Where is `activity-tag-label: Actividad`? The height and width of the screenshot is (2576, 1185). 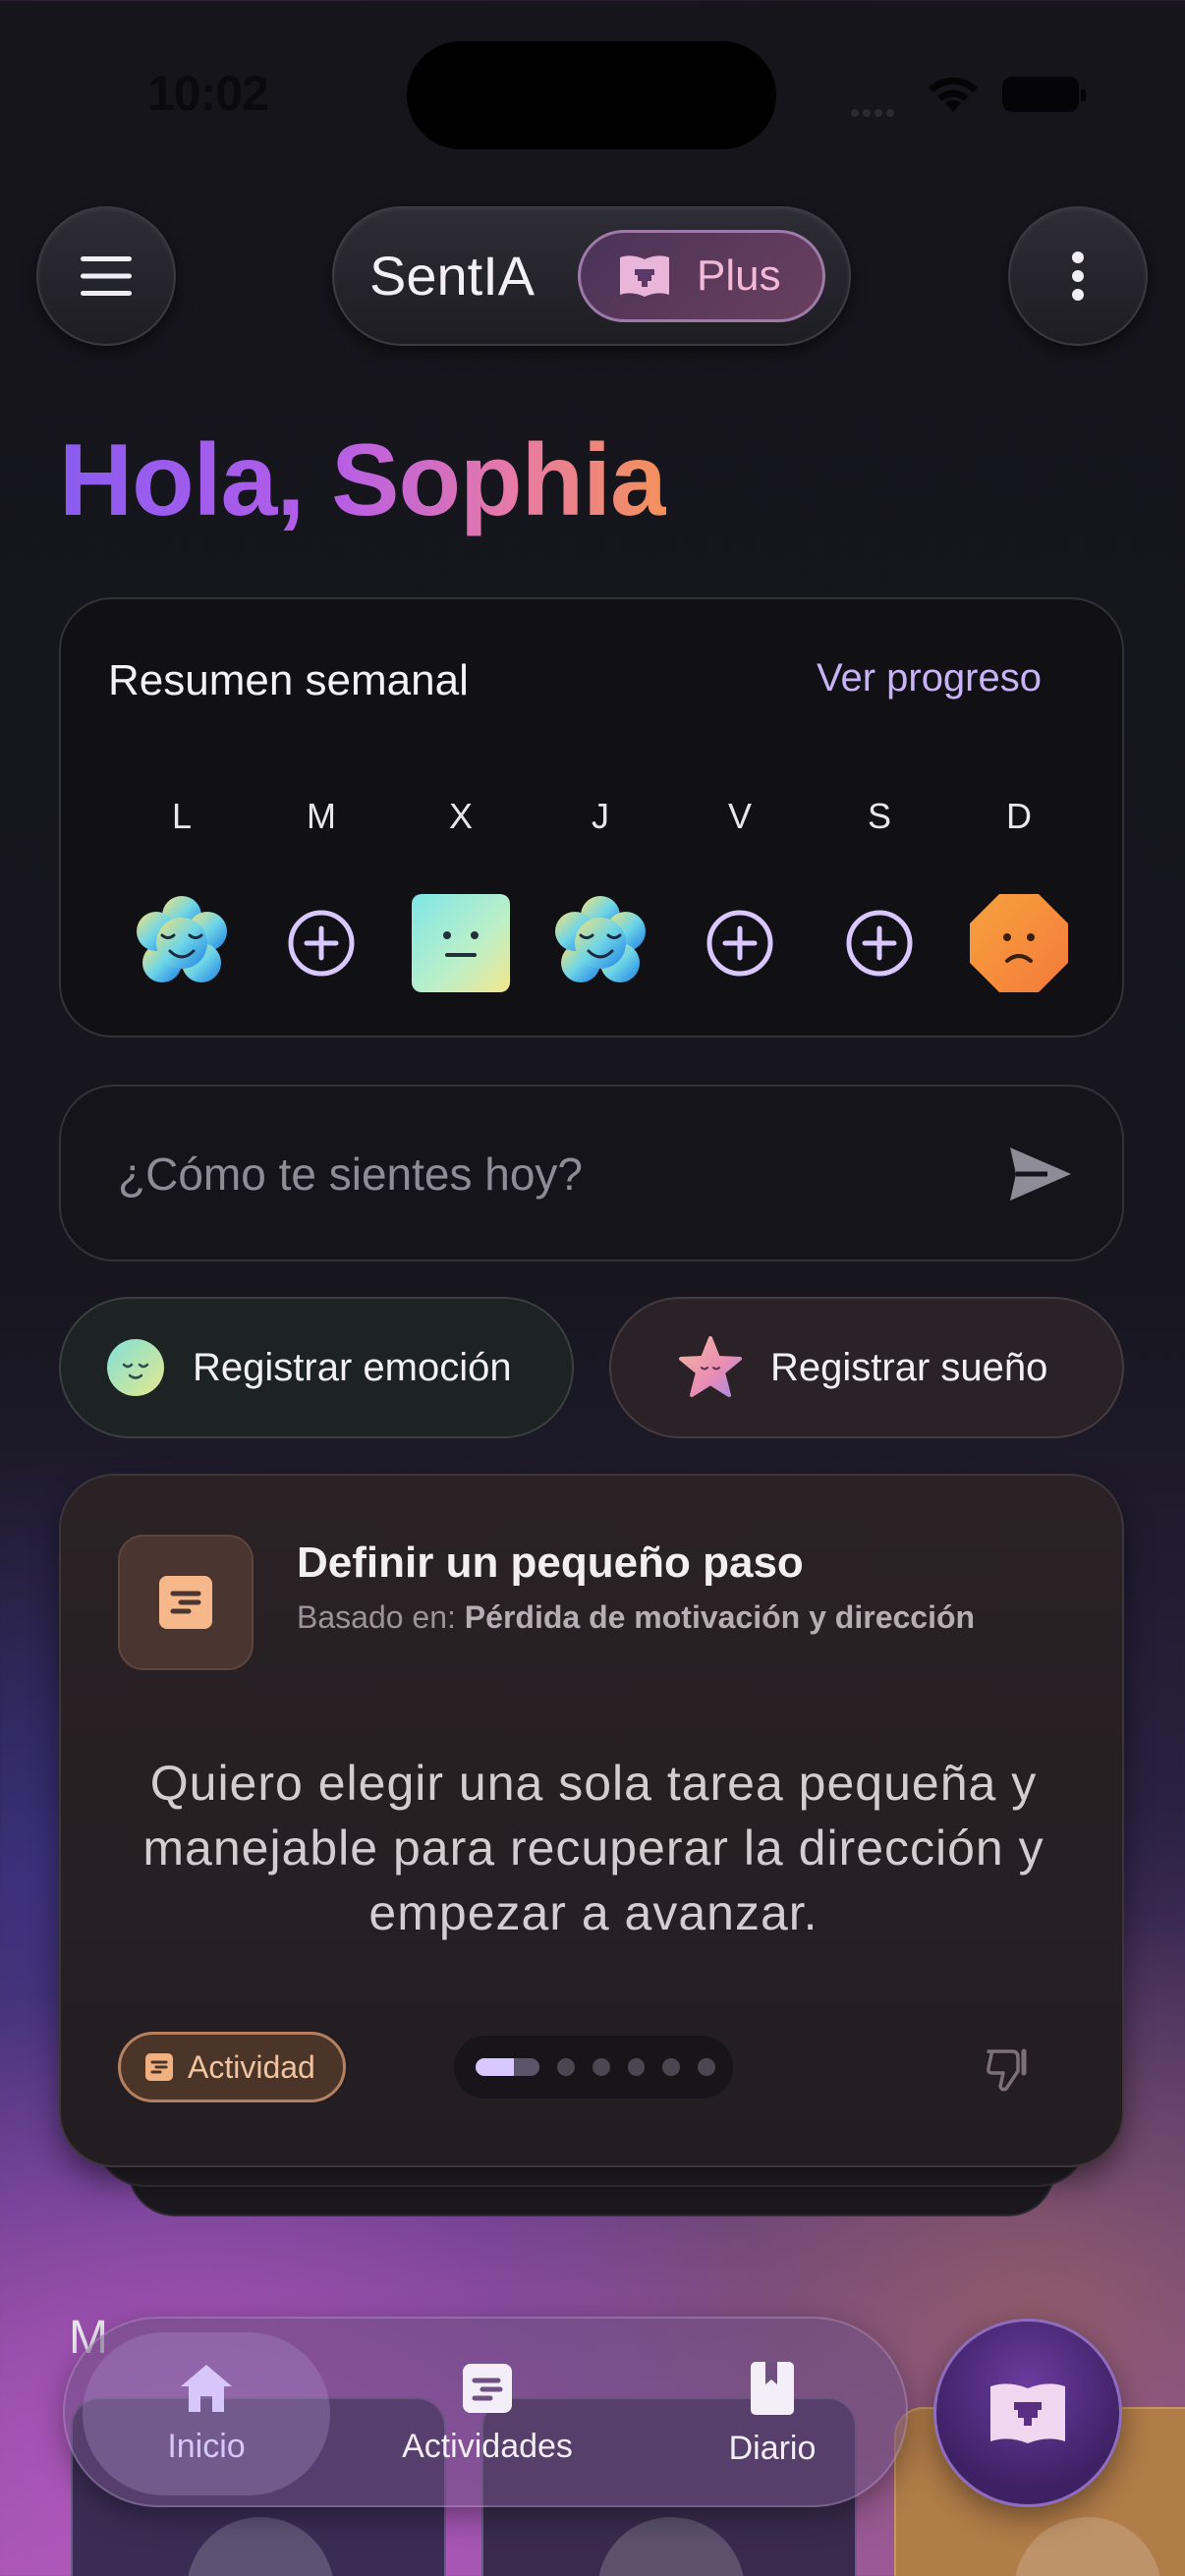
activity-tag-label: Actividad is located at coordinates (252, 2066).